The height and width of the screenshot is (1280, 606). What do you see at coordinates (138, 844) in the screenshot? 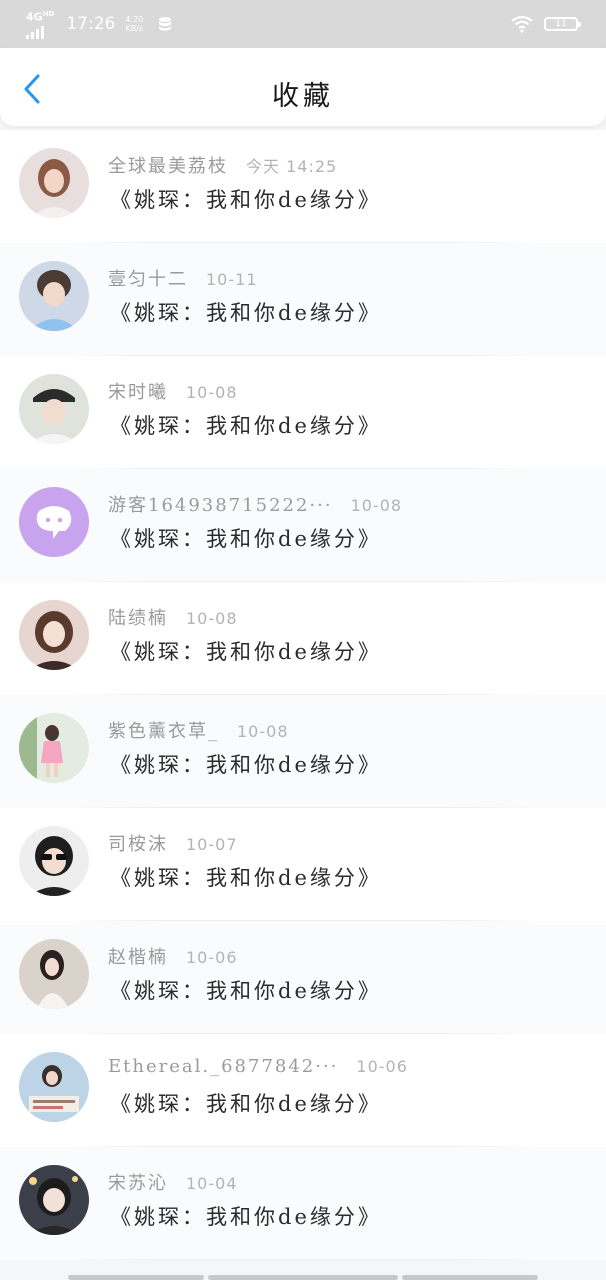
I see `username: 司桉沫` at bounding box center [138, 844].